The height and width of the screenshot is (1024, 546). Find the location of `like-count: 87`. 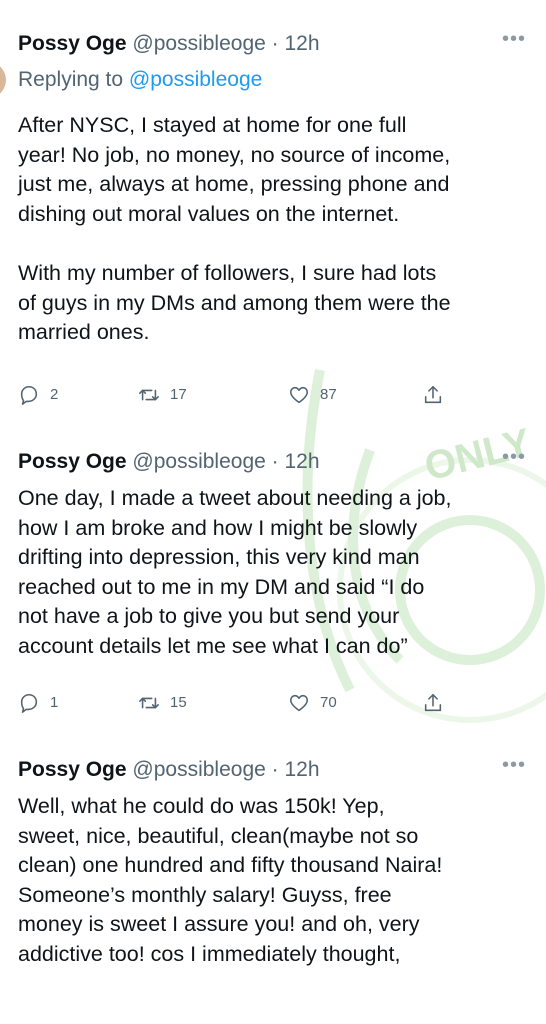

like-count: 87 is located at coordinates (328, 394).